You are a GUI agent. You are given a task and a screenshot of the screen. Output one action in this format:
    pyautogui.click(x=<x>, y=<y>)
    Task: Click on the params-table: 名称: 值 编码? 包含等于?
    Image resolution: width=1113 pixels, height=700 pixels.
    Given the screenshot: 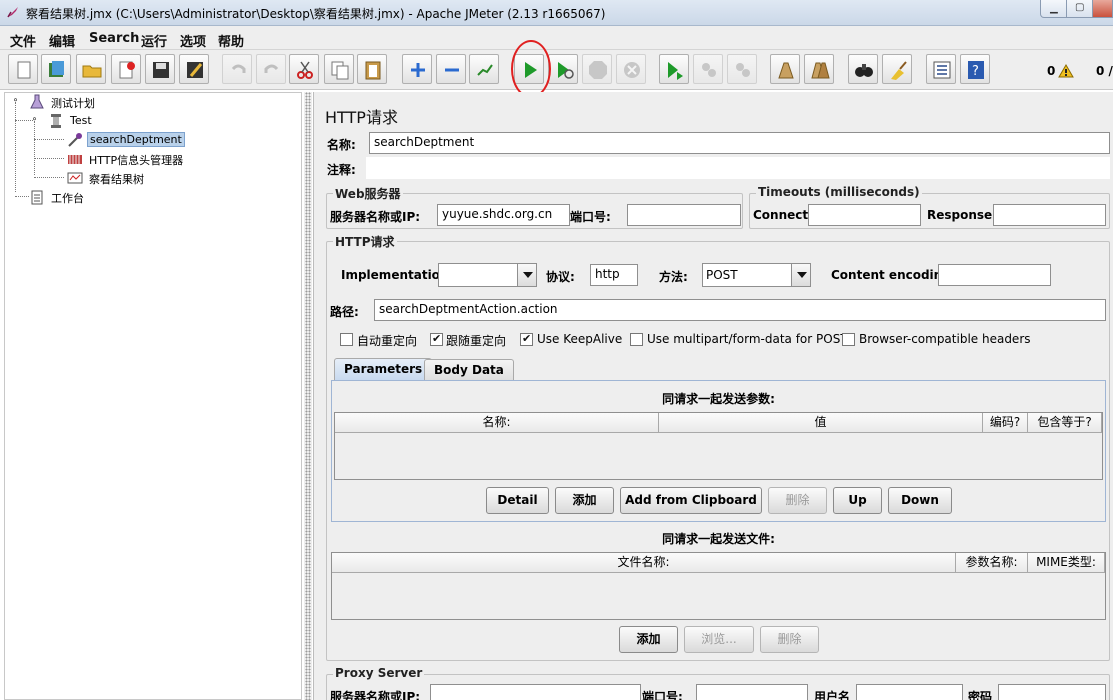 What is the action you would take?
    pyautogui.click(x=718, y=446)
    